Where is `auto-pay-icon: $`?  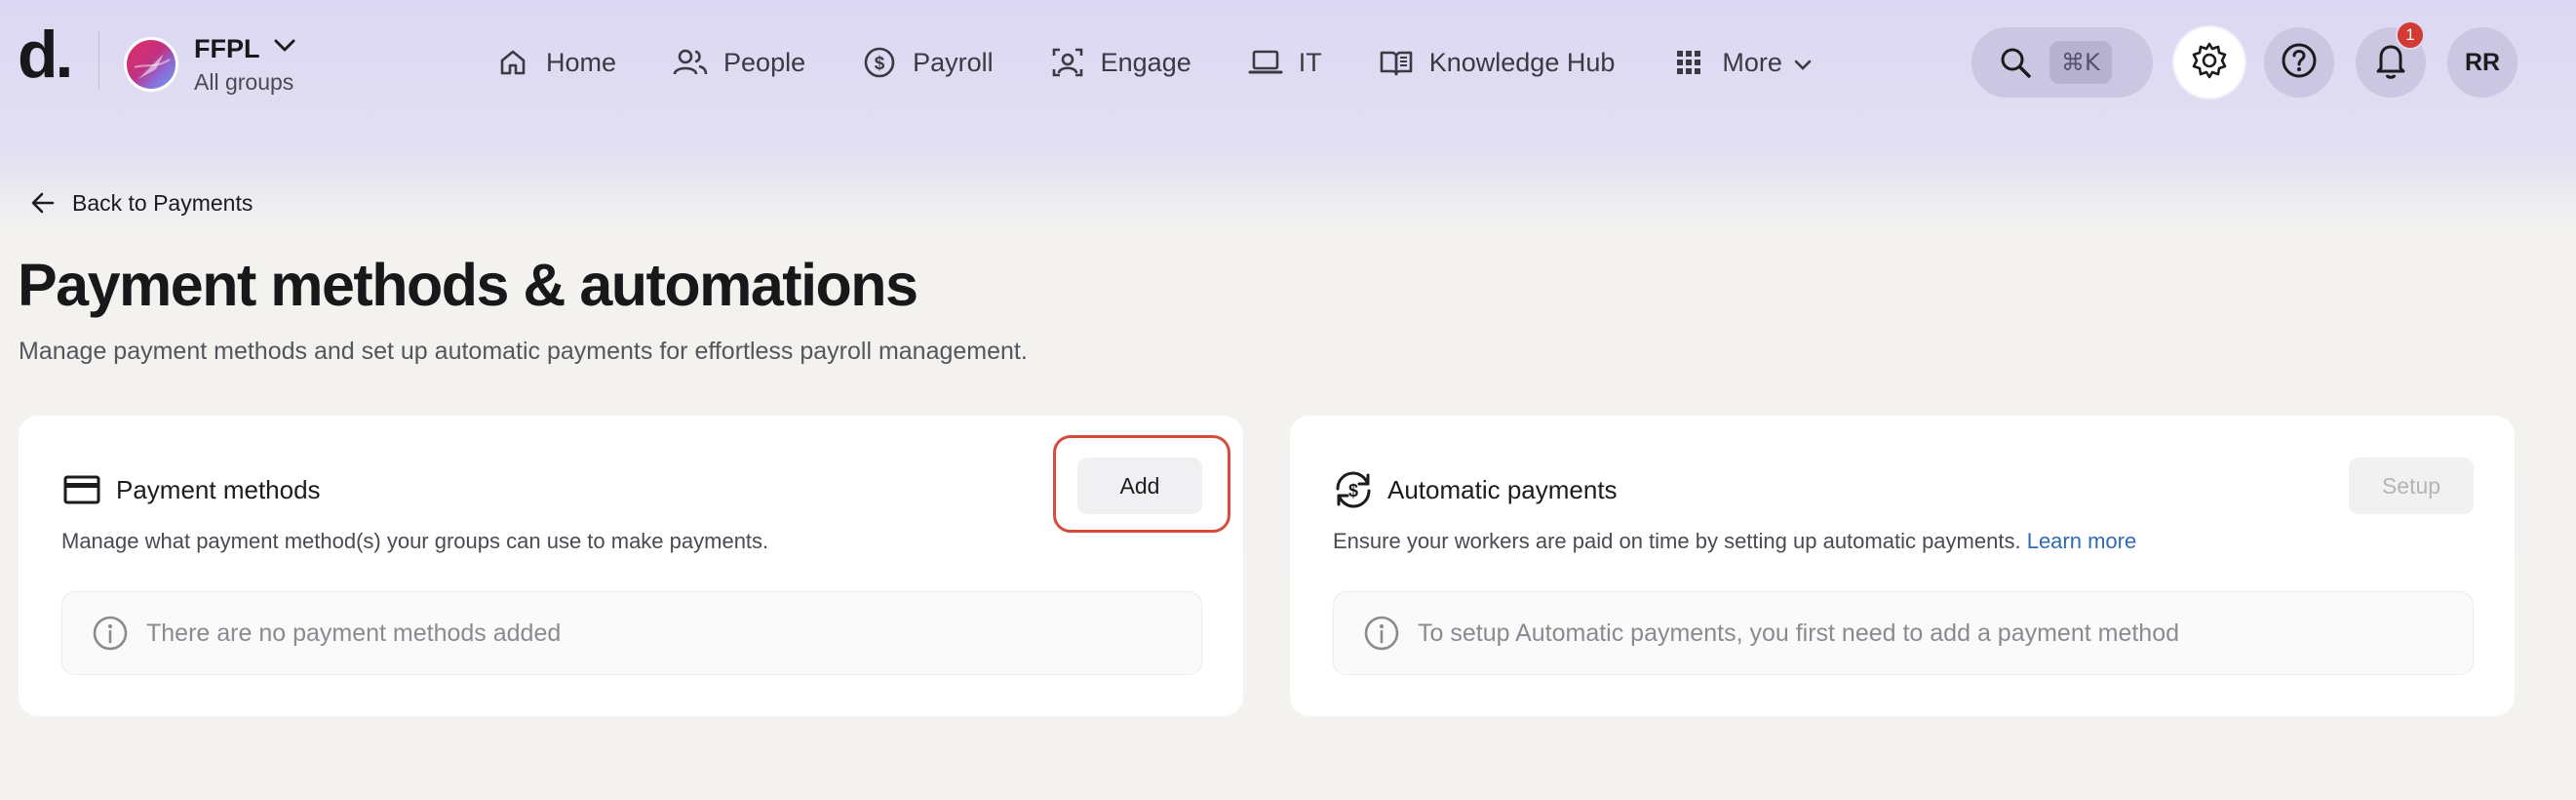
auto-pay-icon: $ is located at coordinates (1353, 489).